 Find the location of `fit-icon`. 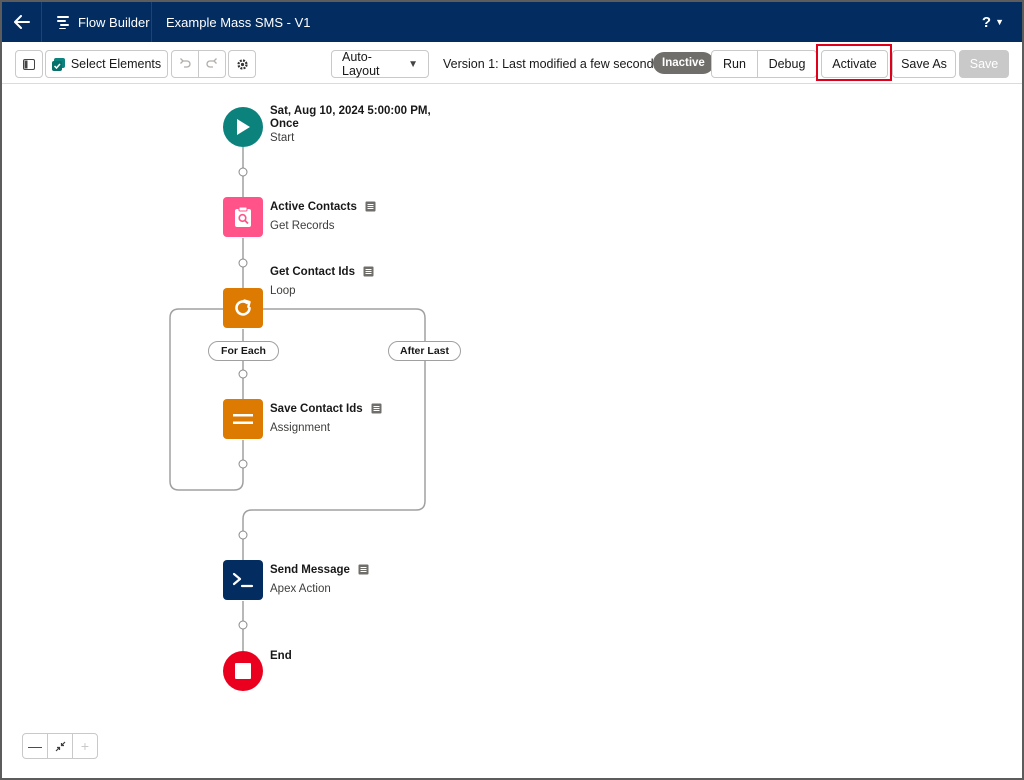

fit-icon is located at coordinates (60, 746).